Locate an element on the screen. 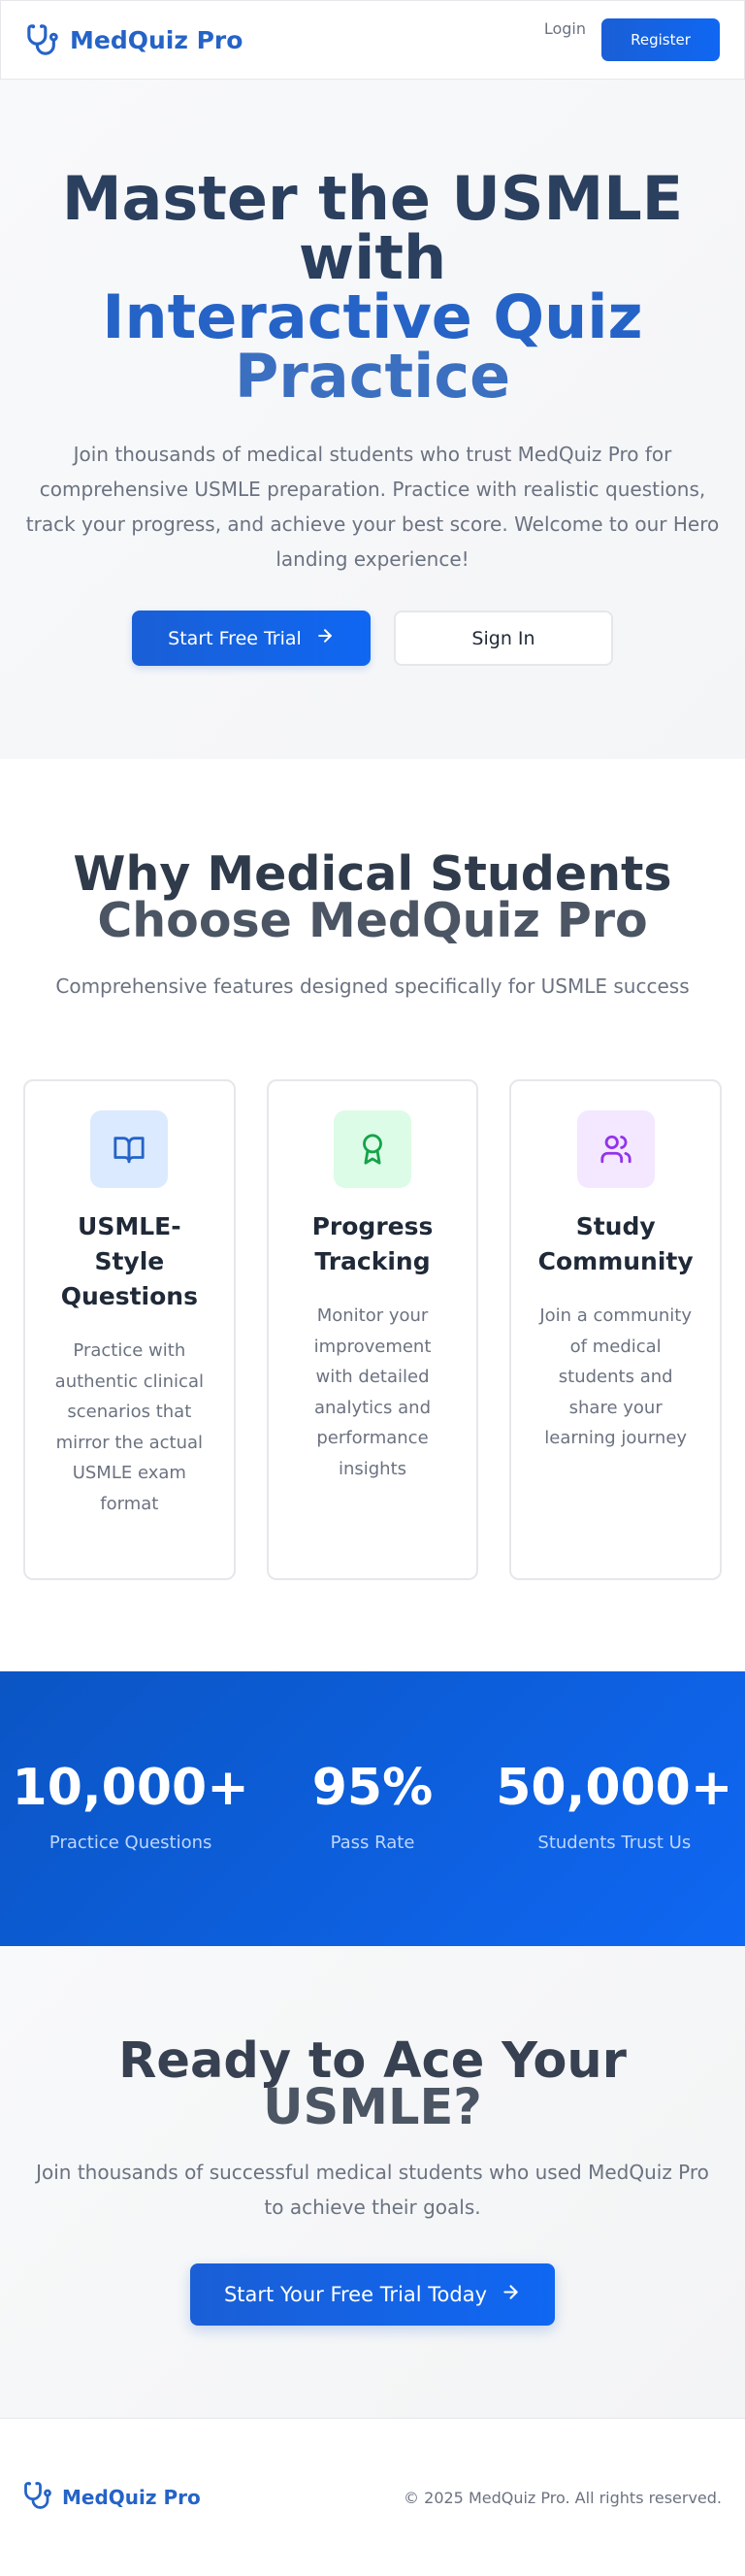  cta-title-line: Ready to Ace Your is located at coordinates (373, 2061).